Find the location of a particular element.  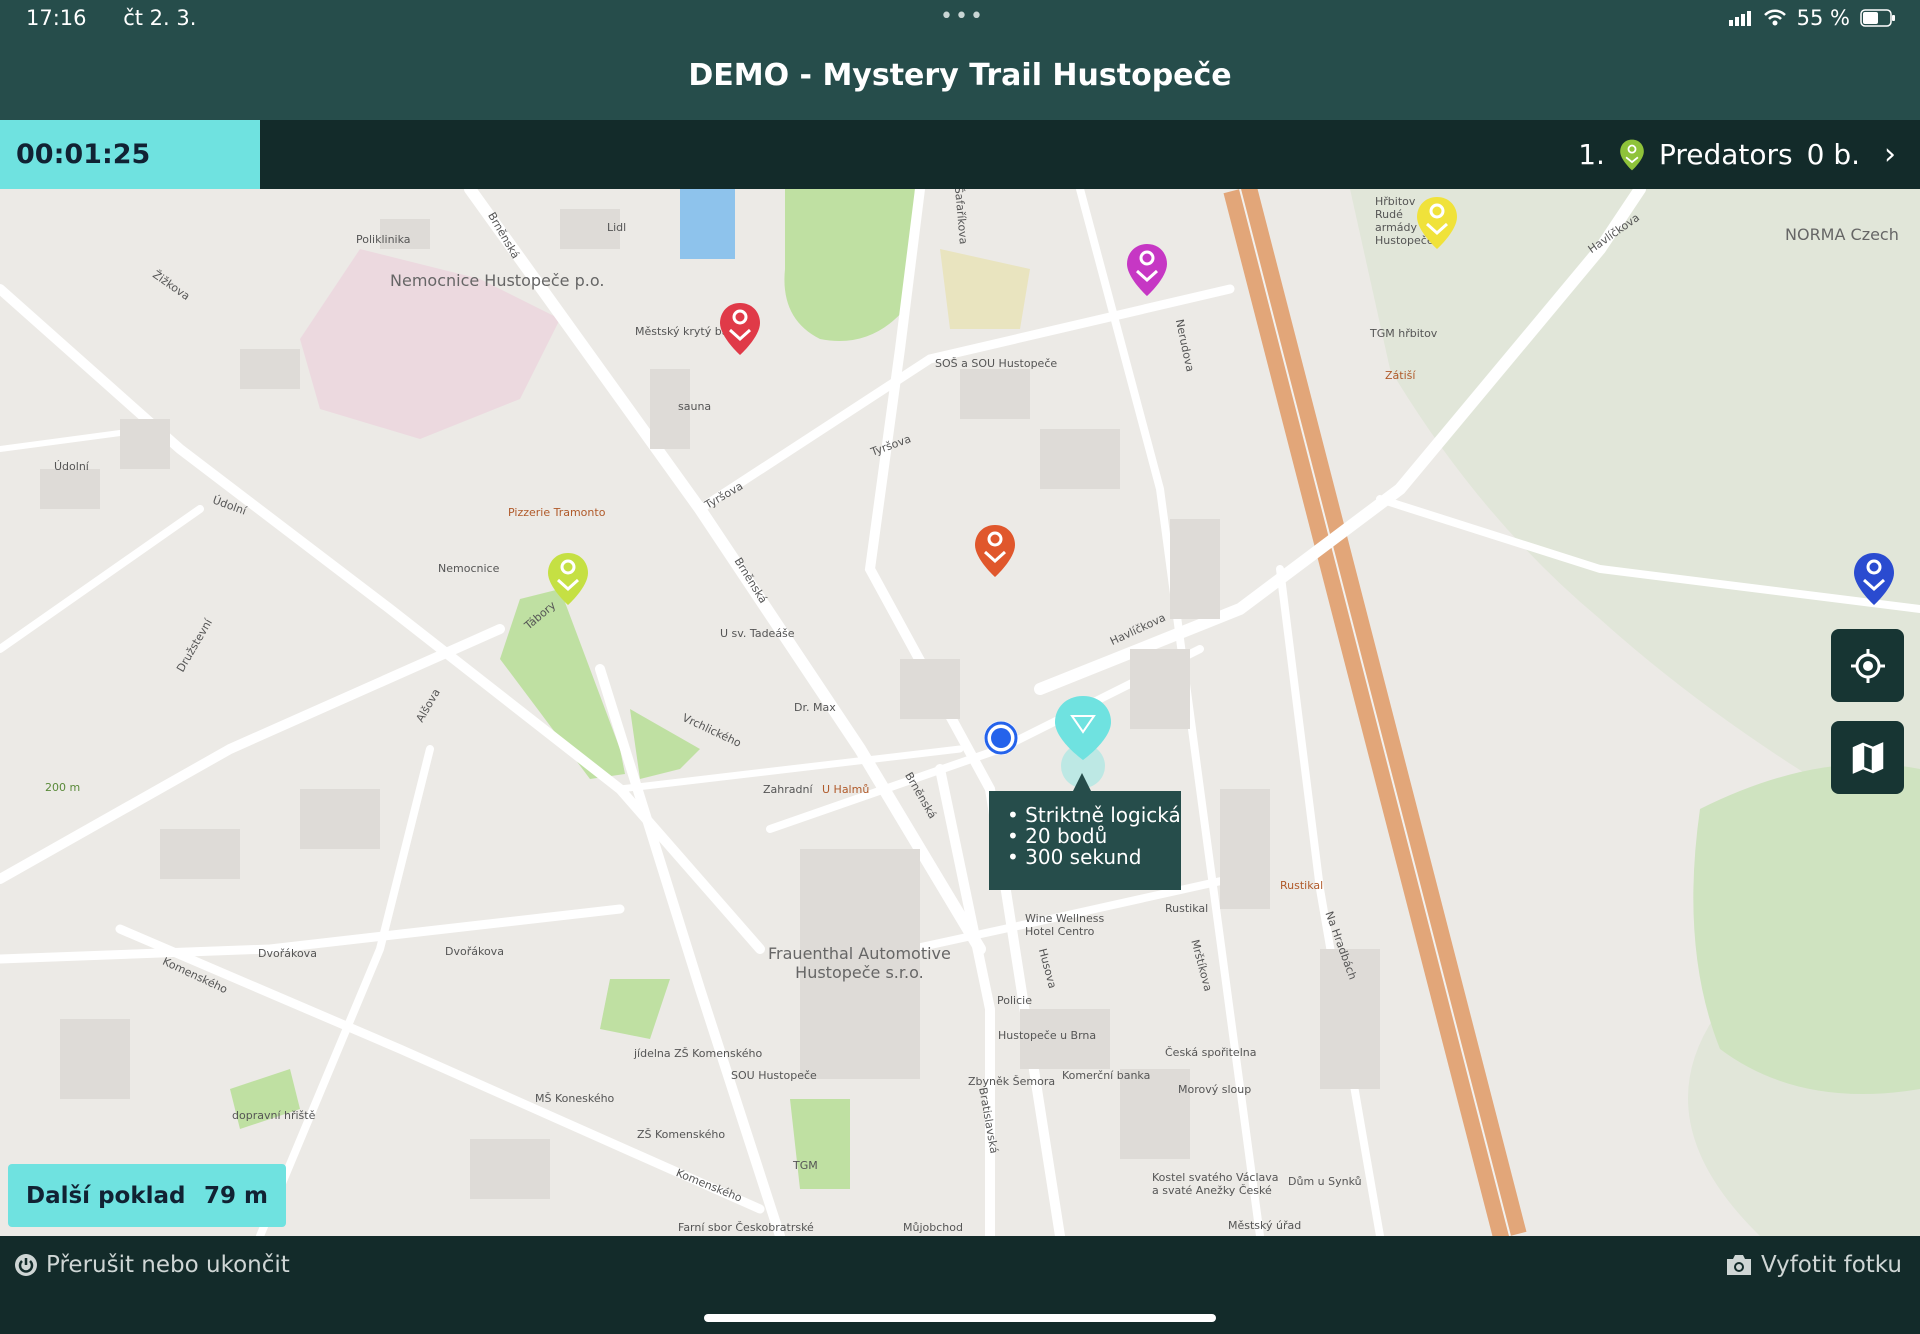

tooltip-type: • Striktně logická is located at coordinates (1094, 815).